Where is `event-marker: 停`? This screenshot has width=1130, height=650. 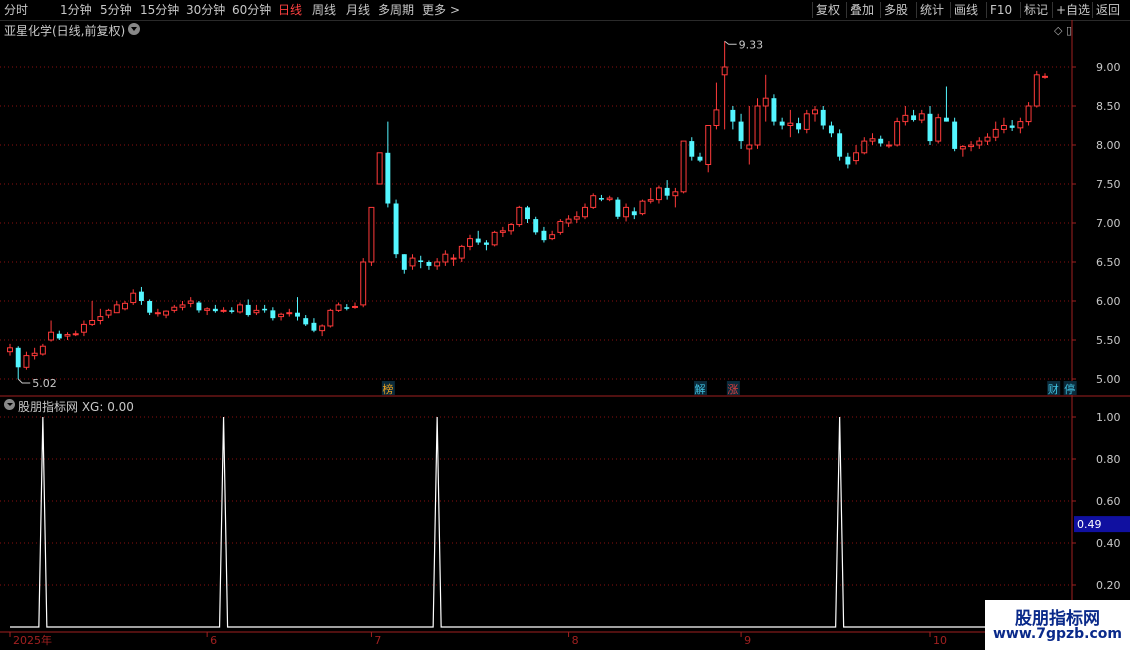
event-marker: 停 is located at coordinates (1069, 389).